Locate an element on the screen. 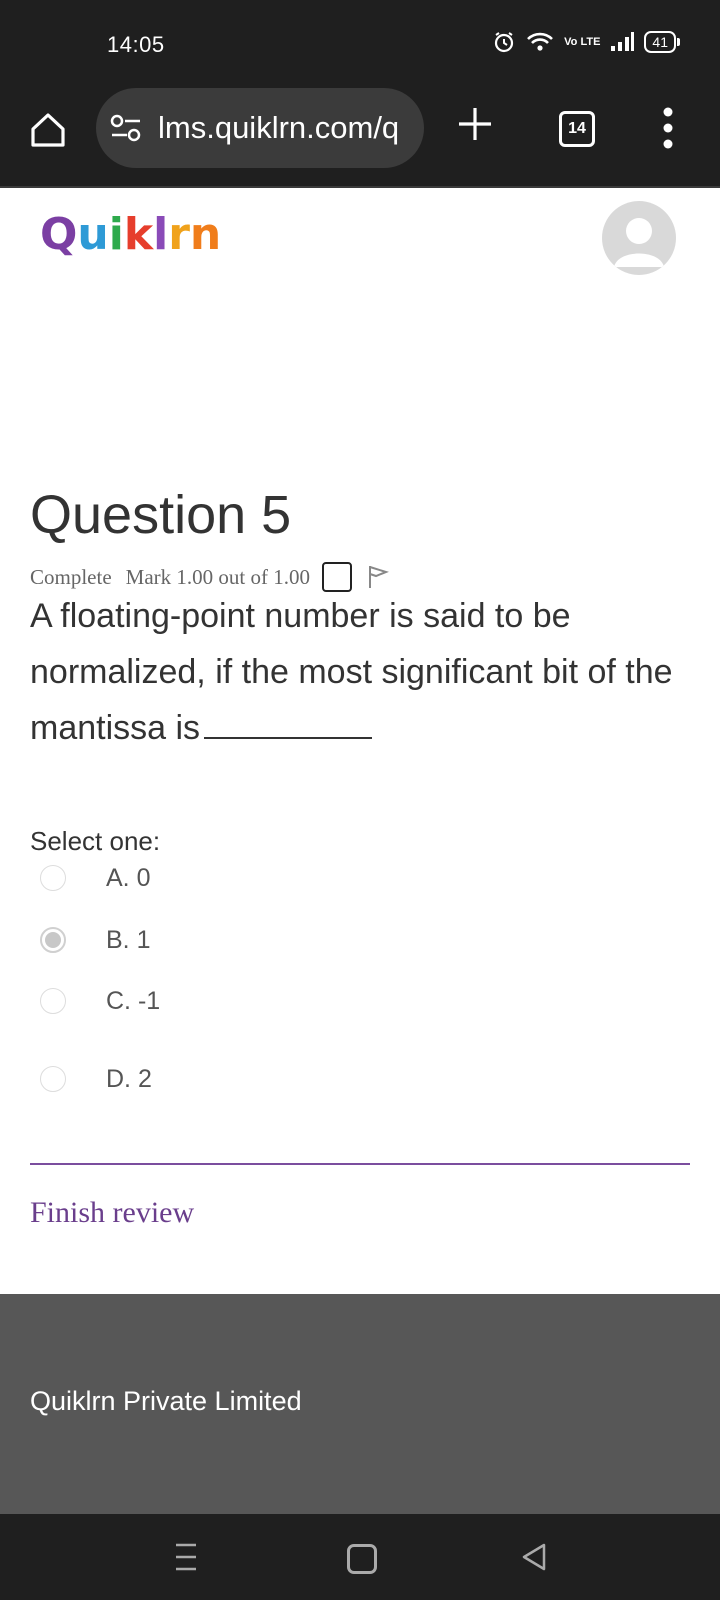 The image size is (720, 1600). logo-letter: i is located at coordinates (116, 234).